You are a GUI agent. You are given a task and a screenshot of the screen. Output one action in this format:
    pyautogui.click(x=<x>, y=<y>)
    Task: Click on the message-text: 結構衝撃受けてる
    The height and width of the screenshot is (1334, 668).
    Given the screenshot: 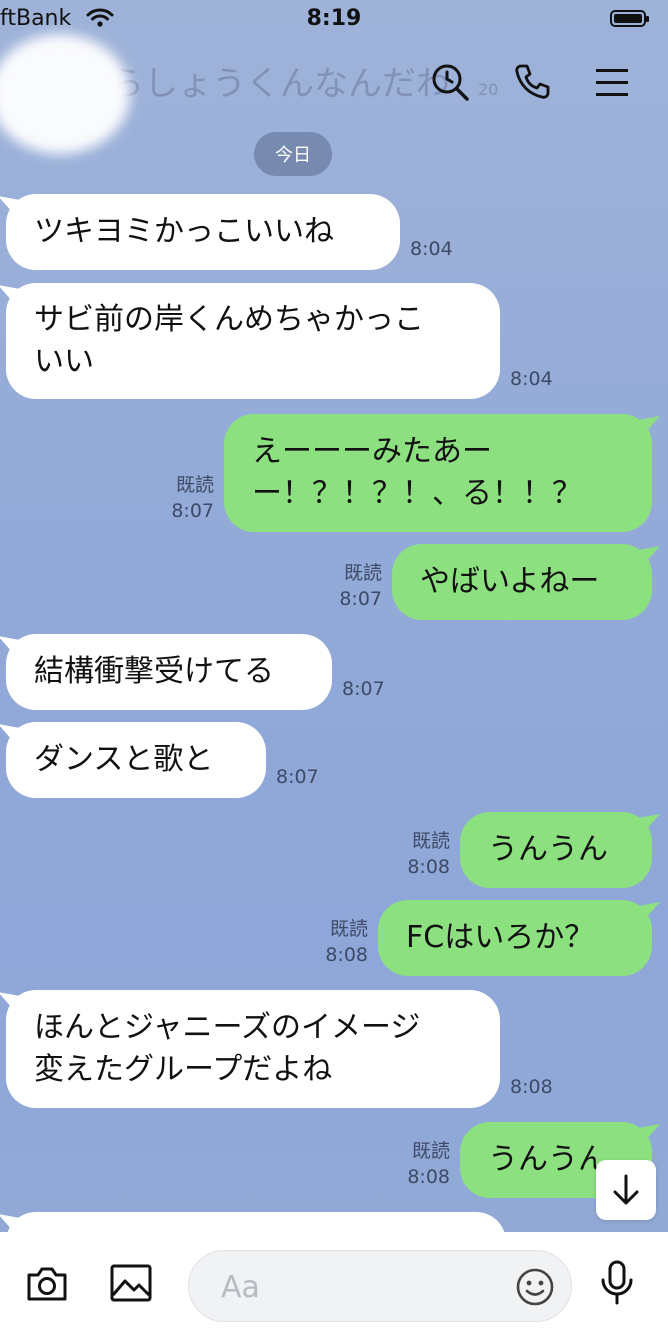 What is the action you would take?
    pyautogui.click(x=154, y=671)
    